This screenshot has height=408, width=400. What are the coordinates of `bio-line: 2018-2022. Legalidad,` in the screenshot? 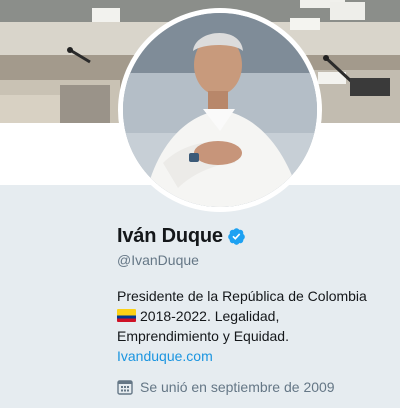 It's located at (210, 316).